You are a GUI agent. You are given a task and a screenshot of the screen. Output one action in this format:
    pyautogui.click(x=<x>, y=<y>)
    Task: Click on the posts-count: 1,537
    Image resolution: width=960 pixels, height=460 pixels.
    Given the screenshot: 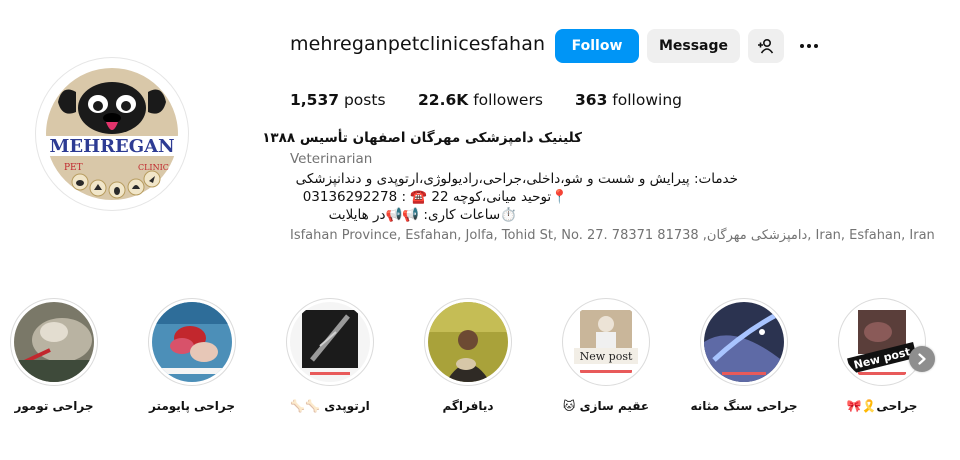 What is the action you would take?
    pyautogui.click(x=315, y=100)
    